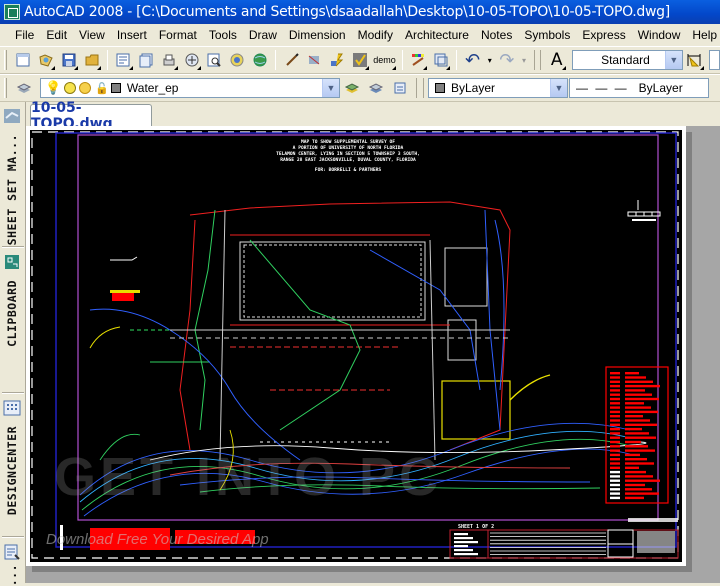  What do you see at coordinates (70, 88) in the screenshot?
I see `freeze-sun-icon` at bounding box center [70, 88].